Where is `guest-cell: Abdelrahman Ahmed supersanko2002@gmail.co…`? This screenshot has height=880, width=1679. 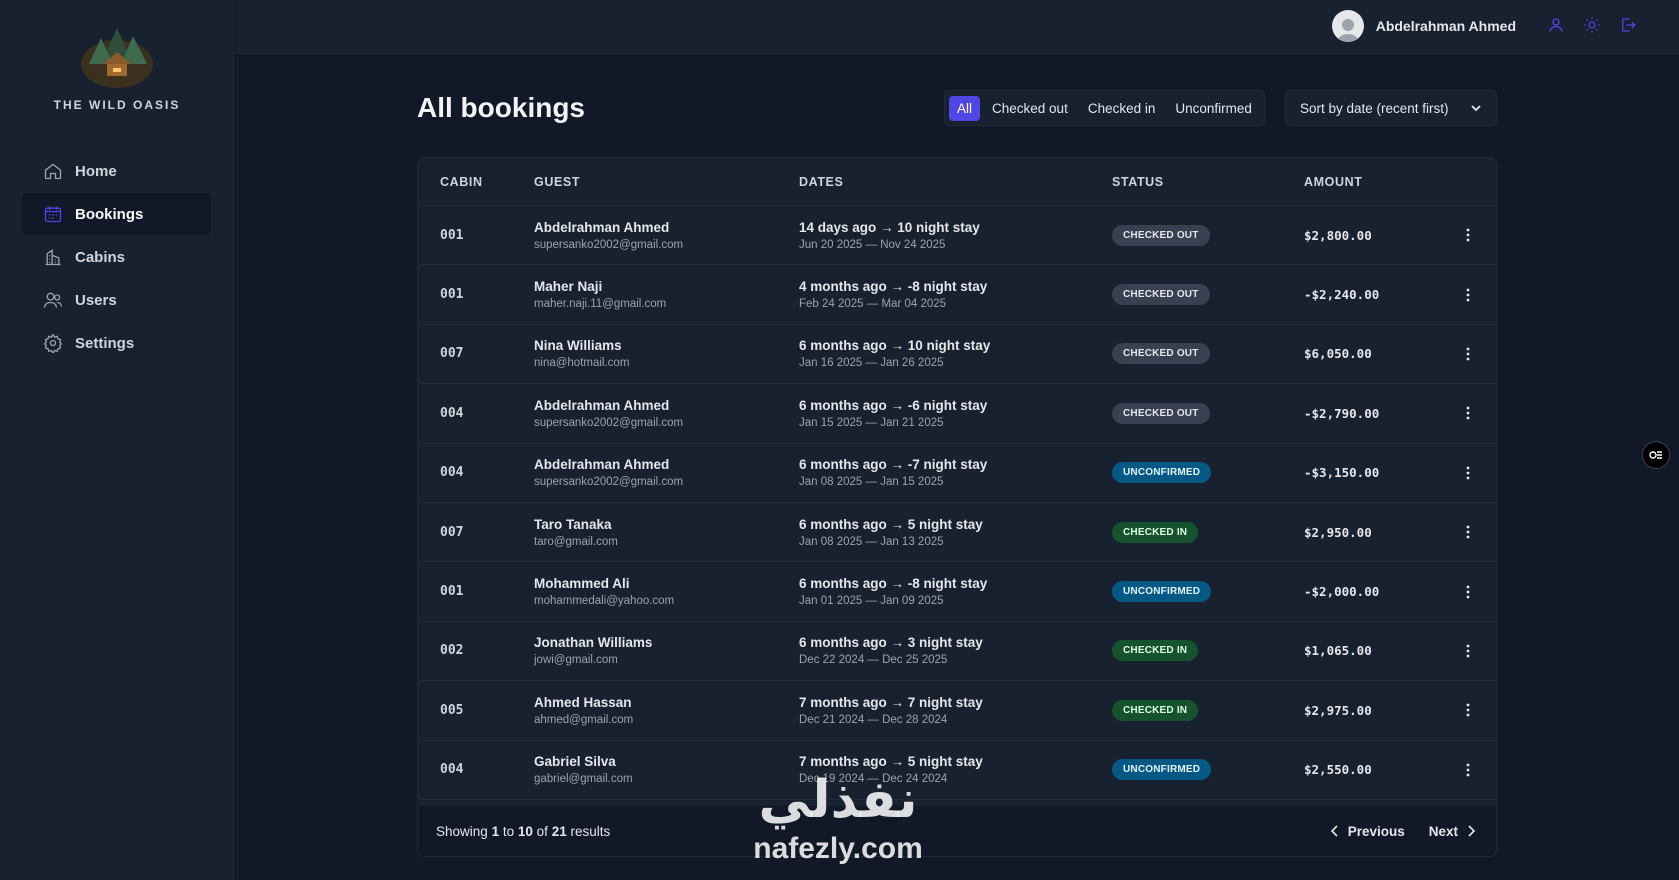
guest-cell: Abdelrahman Ahmed supersanko2002@gmail.co… is located at coordinates (608, 472).